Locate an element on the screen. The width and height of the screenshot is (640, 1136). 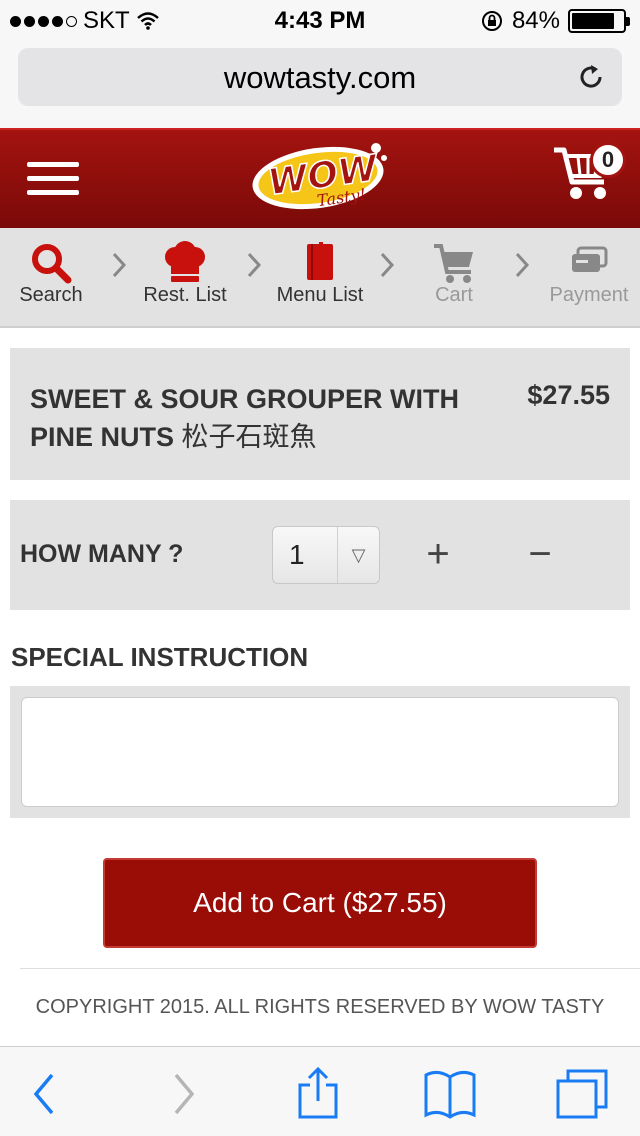
special-instruction-input is located at coordinates (320, 752).